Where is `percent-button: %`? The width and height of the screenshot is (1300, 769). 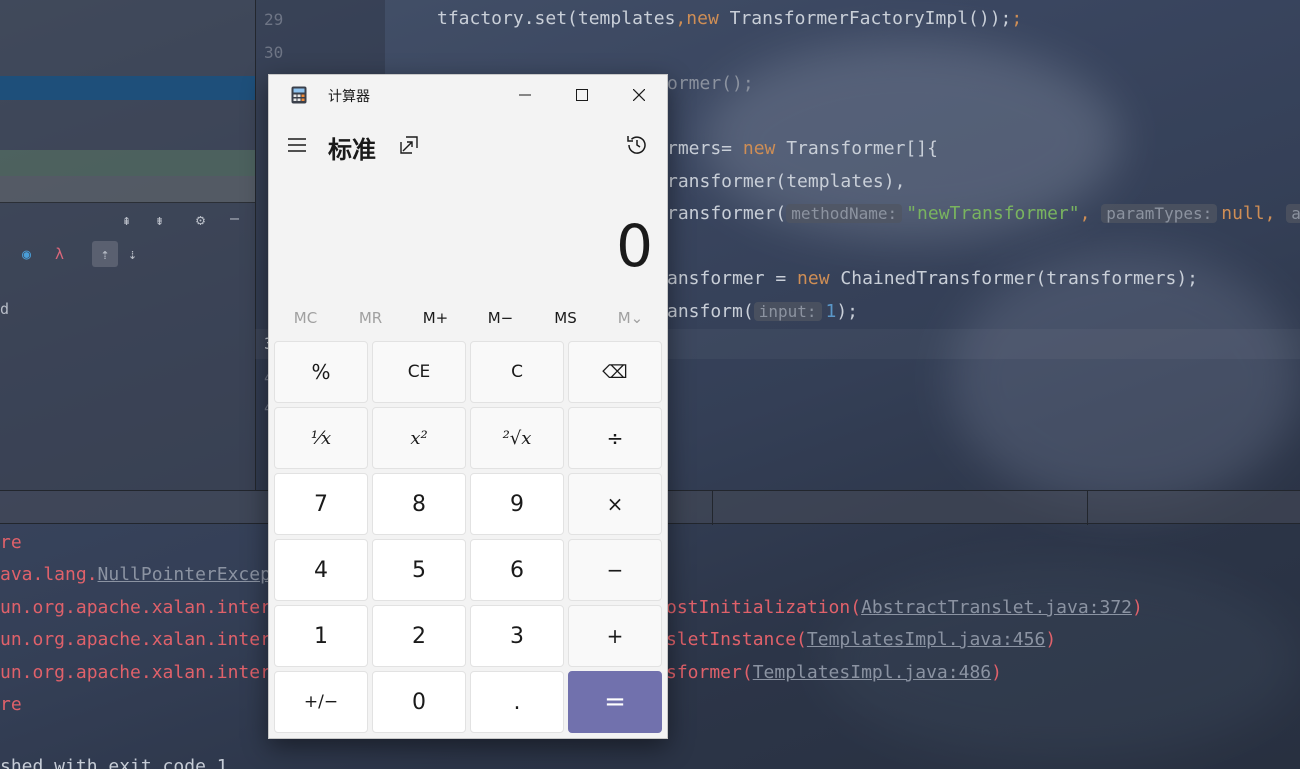
percent-button: % is located at coordinates (321, 372).